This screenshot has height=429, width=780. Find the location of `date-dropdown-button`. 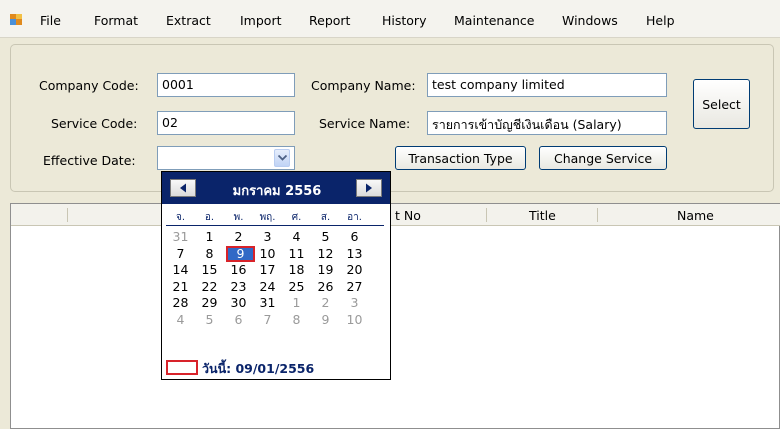

date-dropdown-button is located at coordinates (282, 158).